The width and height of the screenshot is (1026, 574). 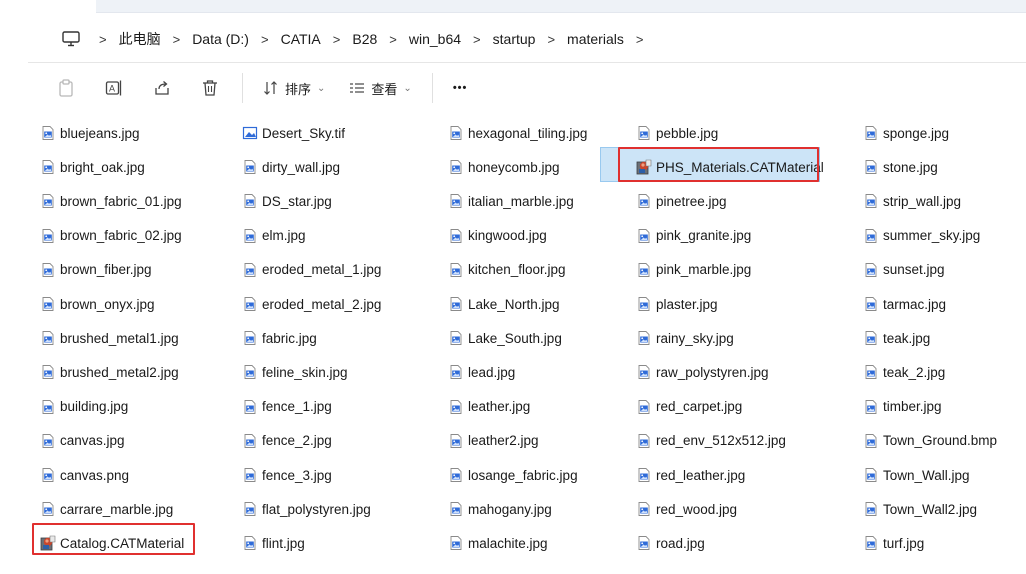 I want to click on file-item: Town_Wall2.jpg, so click(x=920, y=509).